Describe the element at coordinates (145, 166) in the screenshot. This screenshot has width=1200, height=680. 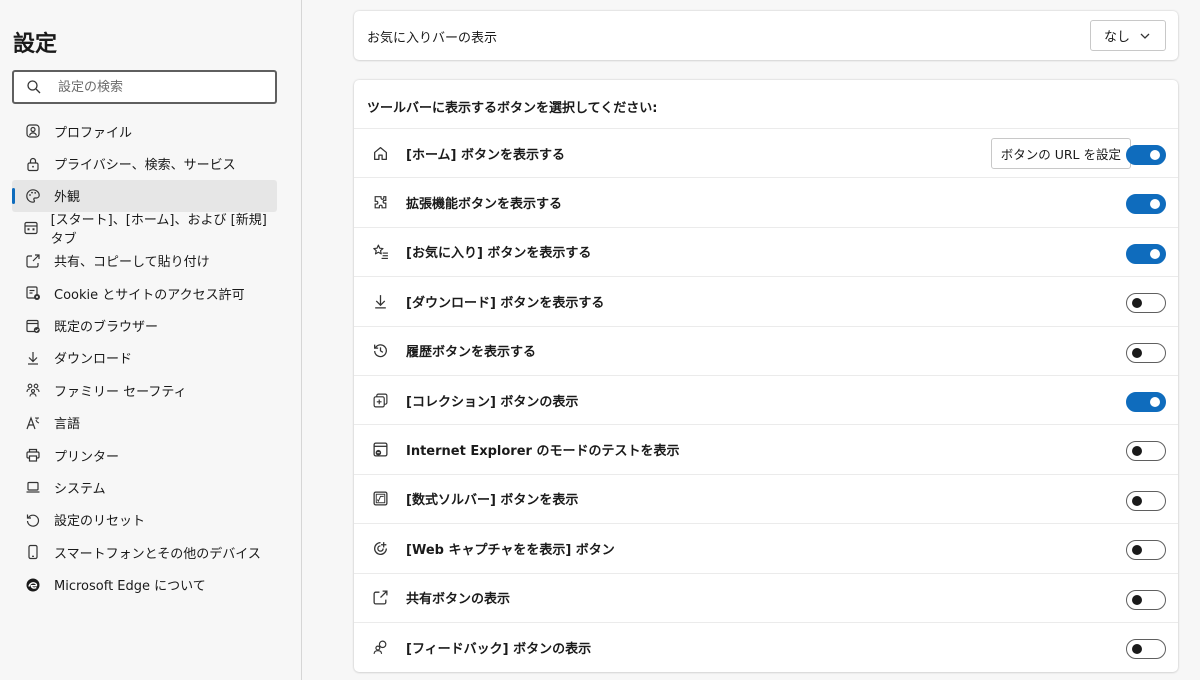
I see `sidebar-item-label: プライバシー、検索、サービス` at that location.